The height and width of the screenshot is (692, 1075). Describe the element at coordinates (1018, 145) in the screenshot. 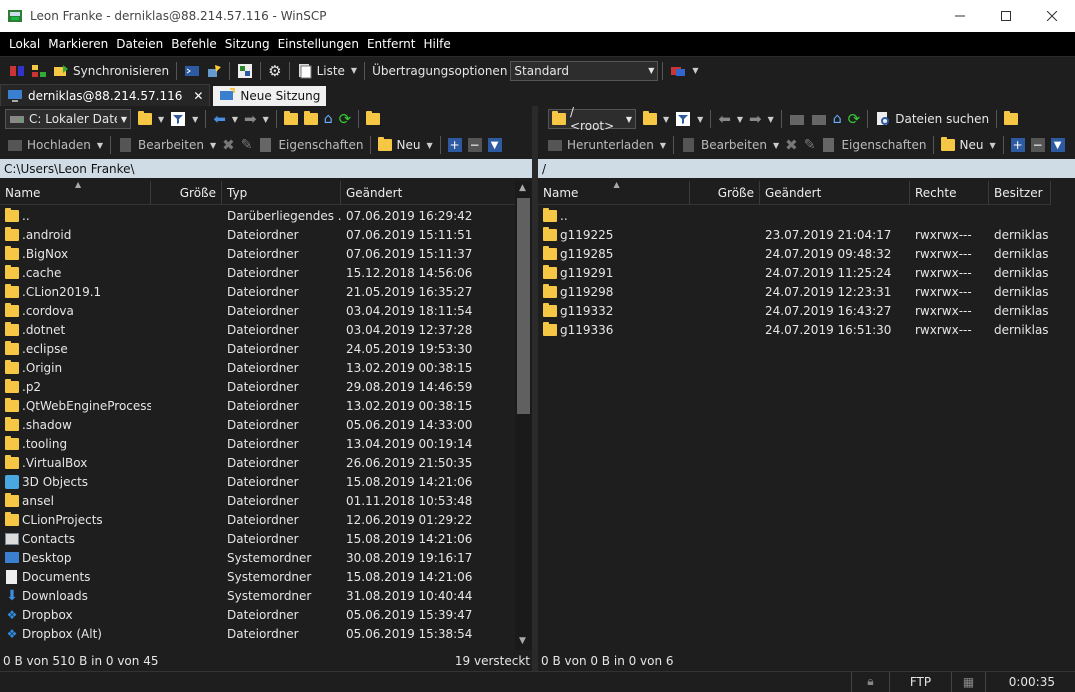

I see `remote-select-all-button: +` at that location.